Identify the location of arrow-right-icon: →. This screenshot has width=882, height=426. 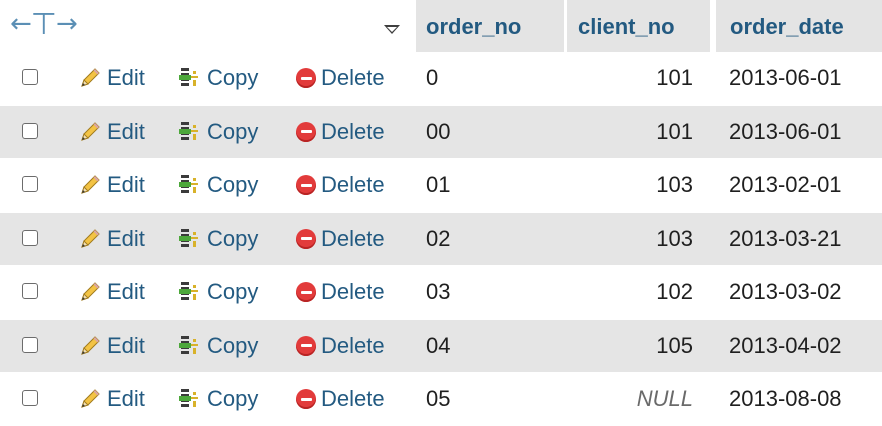
(67, 24).